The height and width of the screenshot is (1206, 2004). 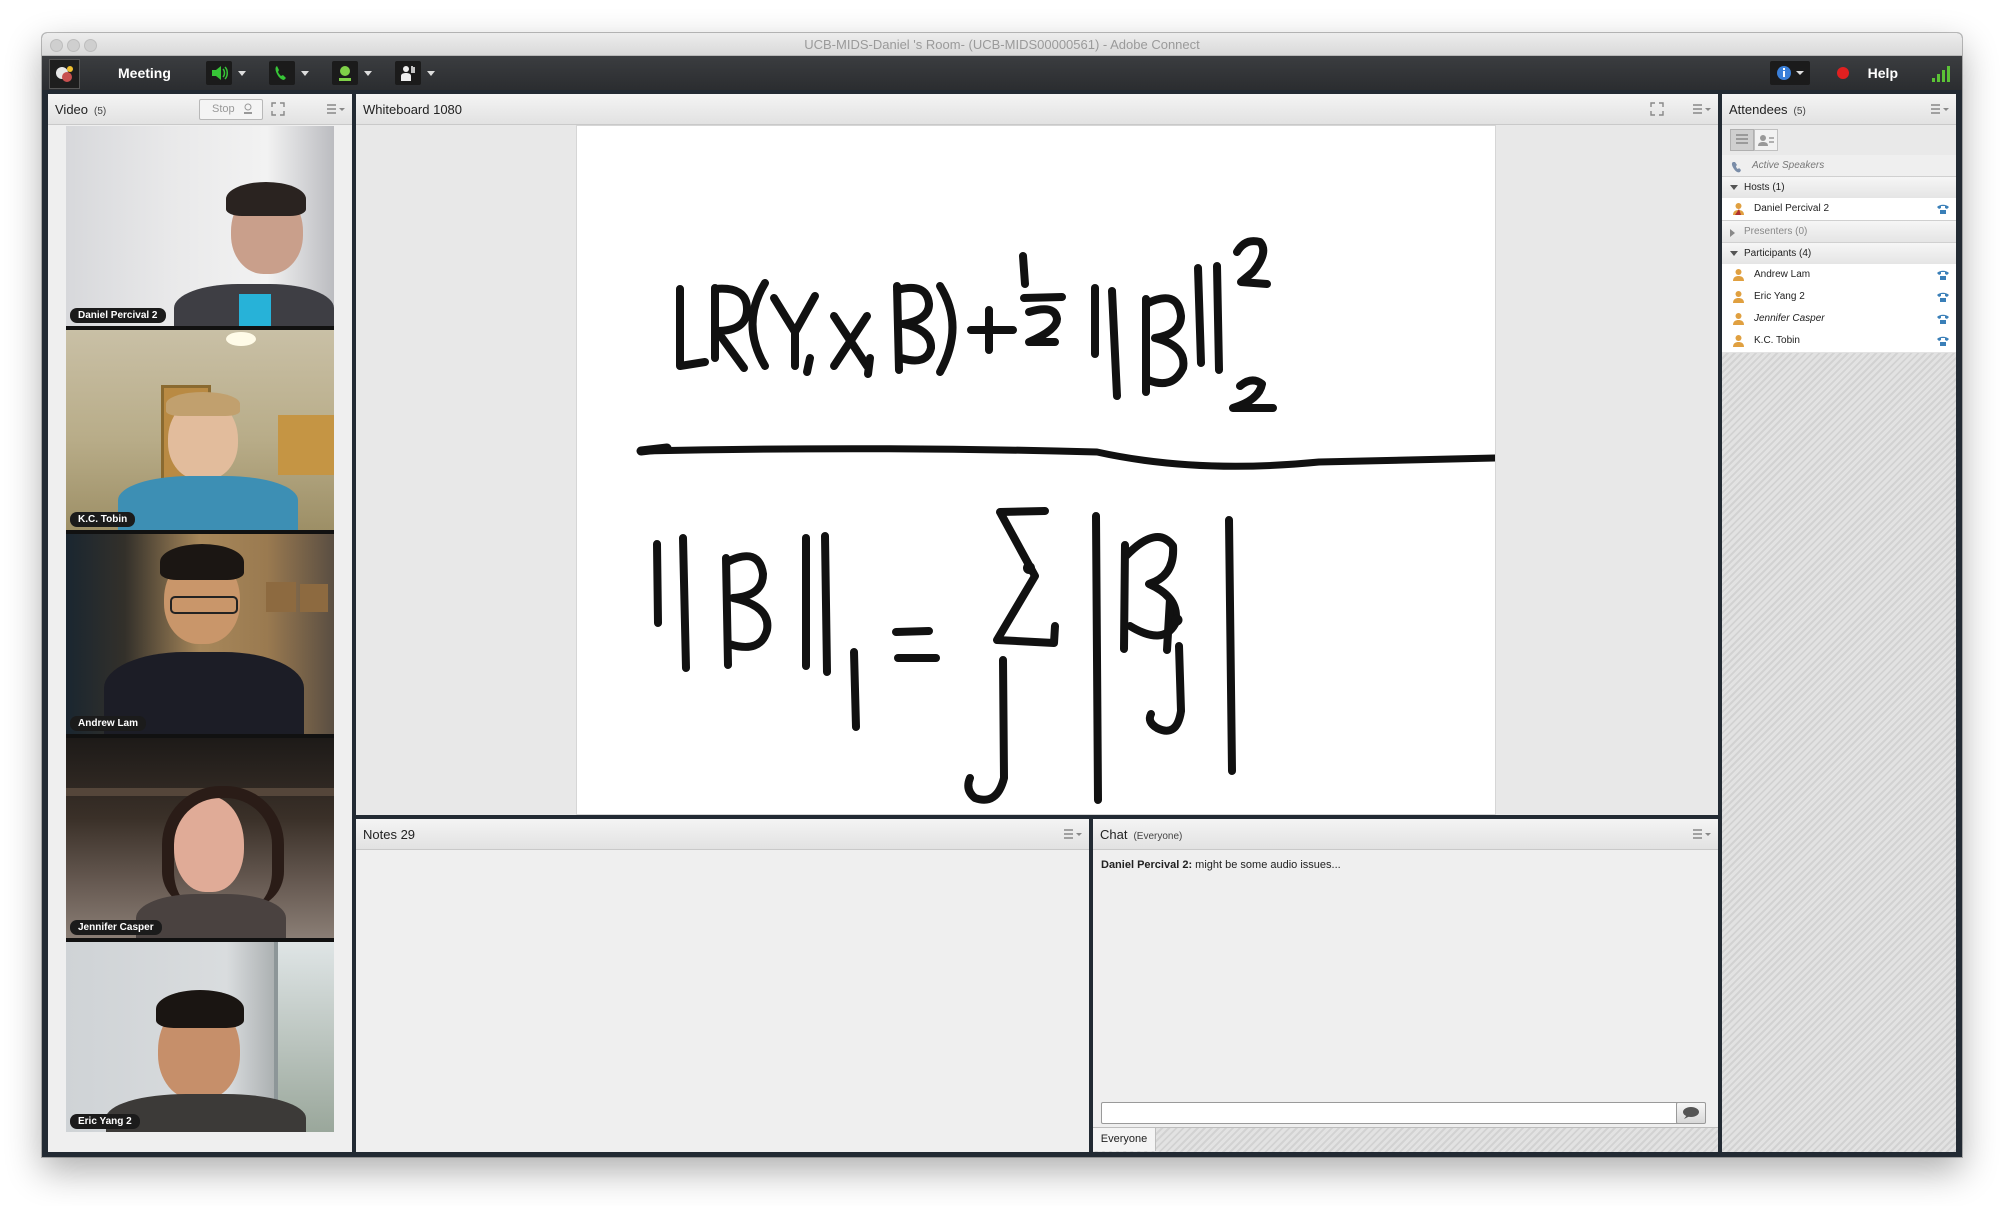 I want to click on notes-pod: Notes 29, so click(x=722, y=985).